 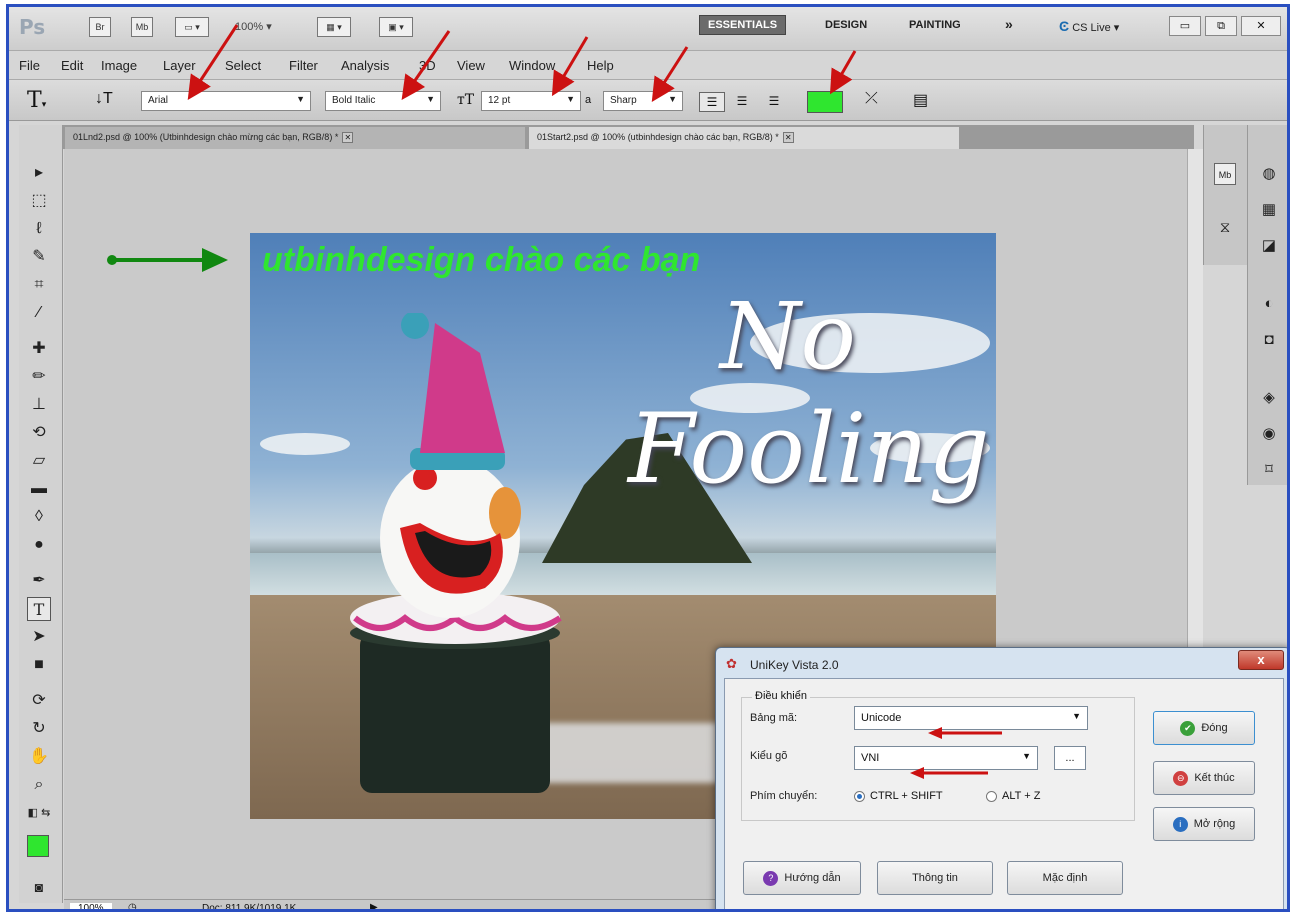 I want to click on path-selection-tool-icon: ➤, so click(x=39, y=637).